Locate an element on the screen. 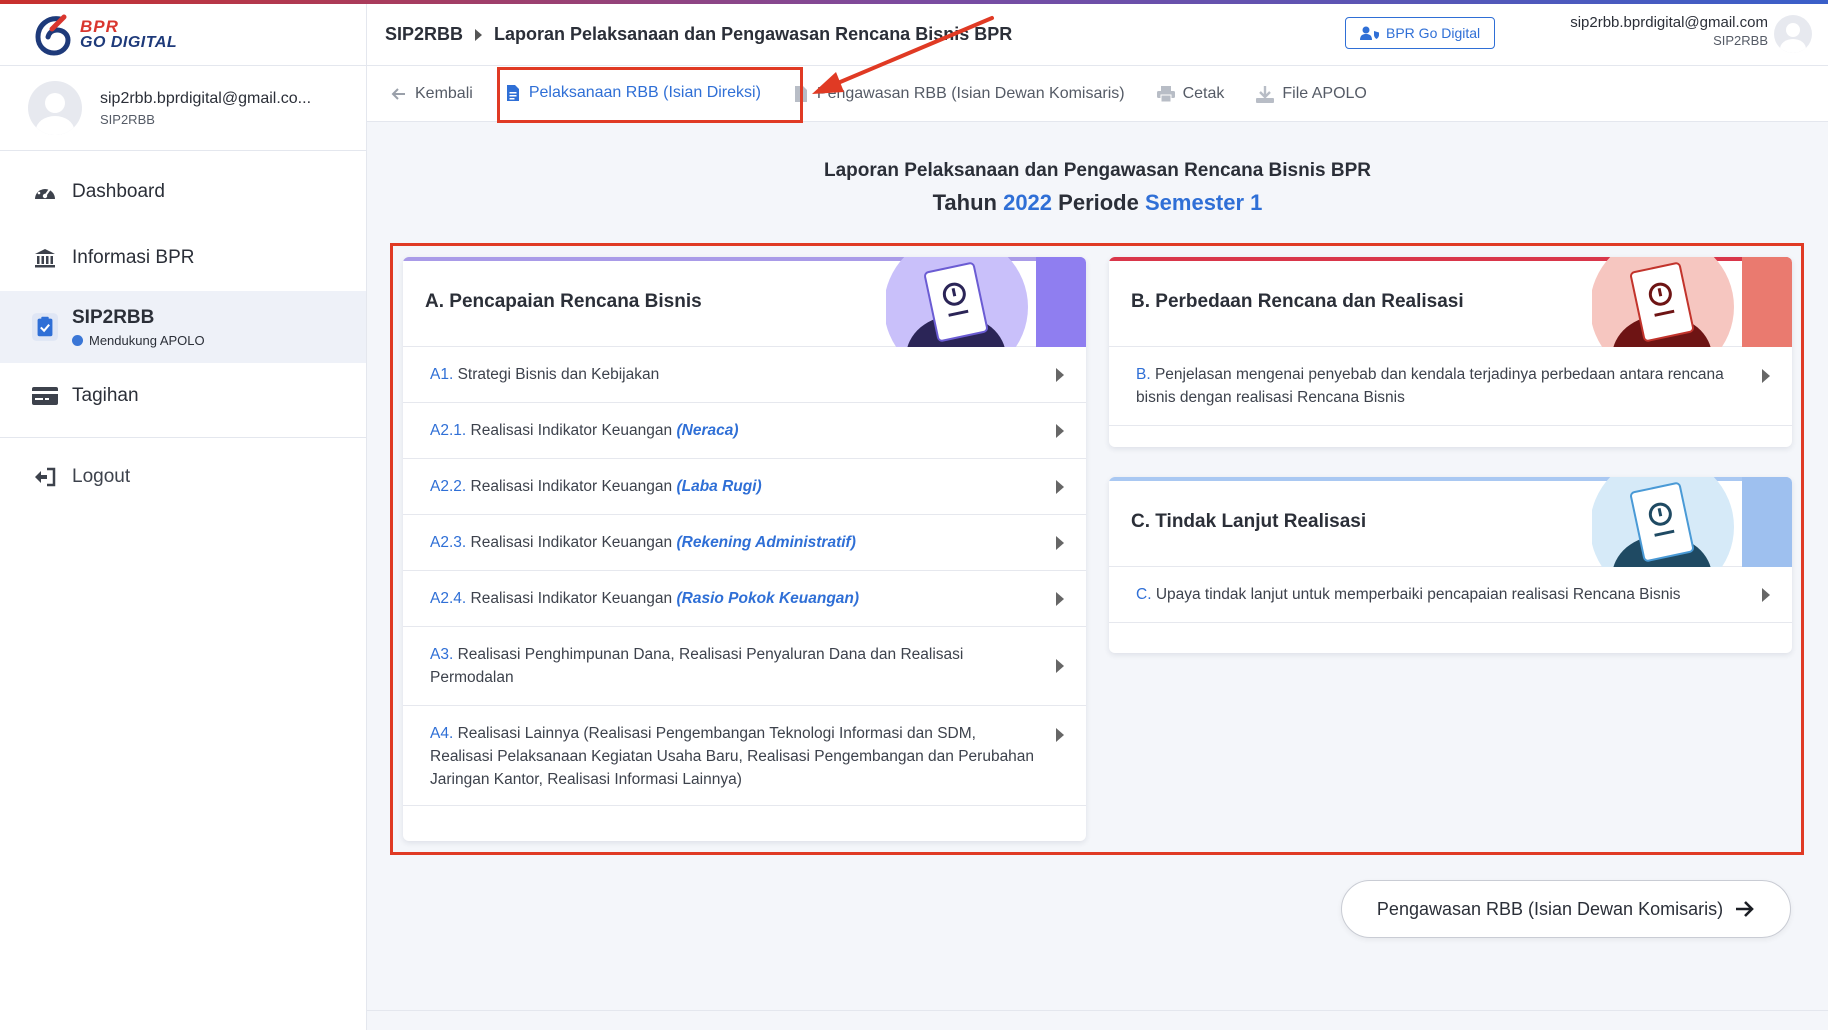 This screenshot has height=1030, width=1828. sidebar-item-label: Logout is located at coordinates (101, 476).